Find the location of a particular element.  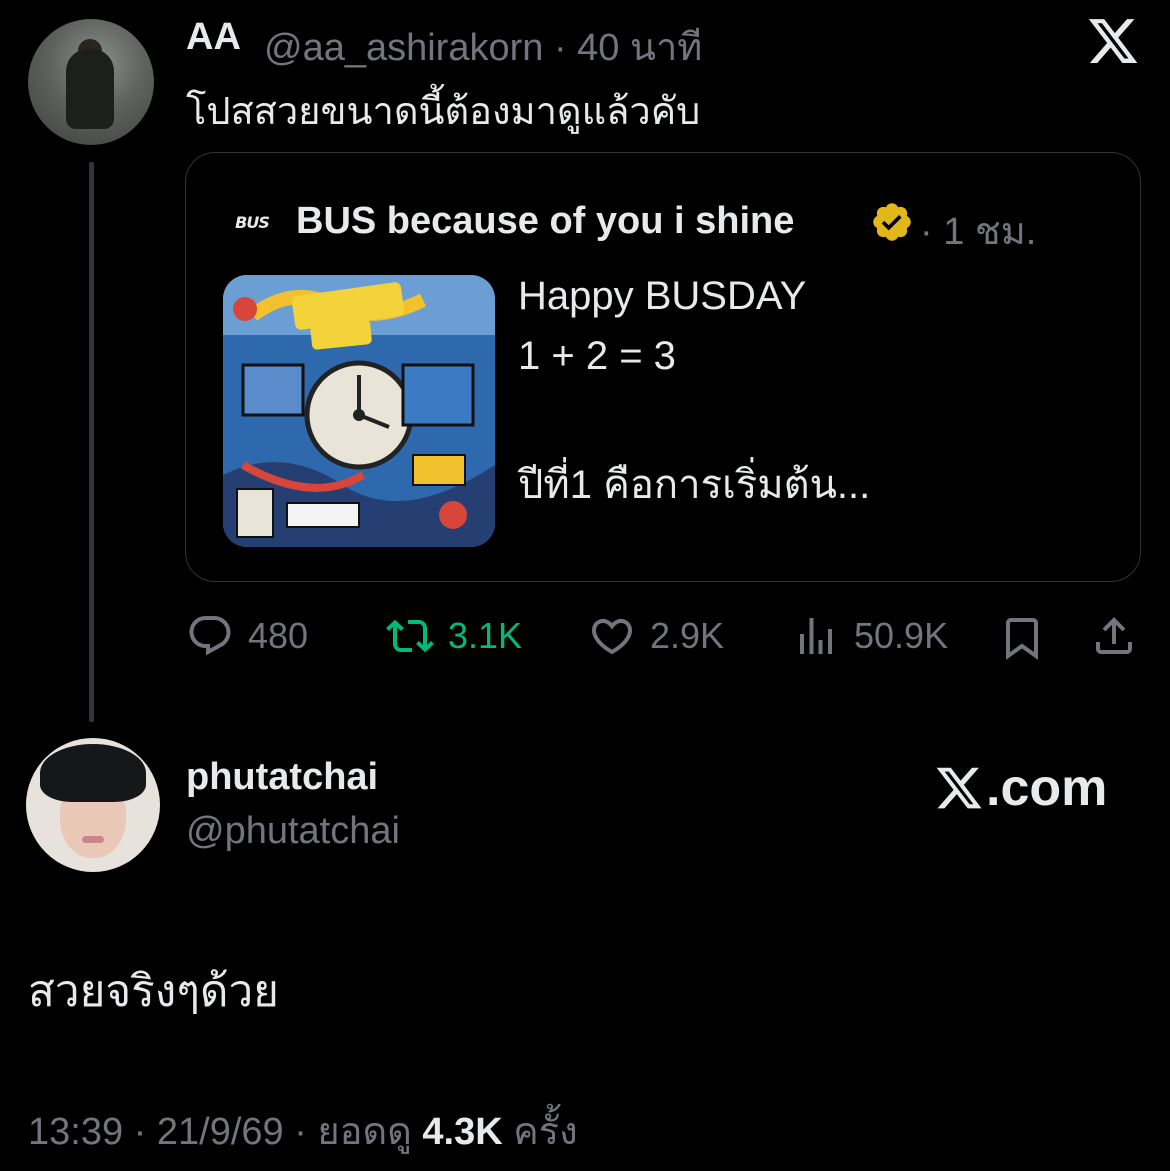

x-com-watermark: .com is located at coordinates (1020, 788).